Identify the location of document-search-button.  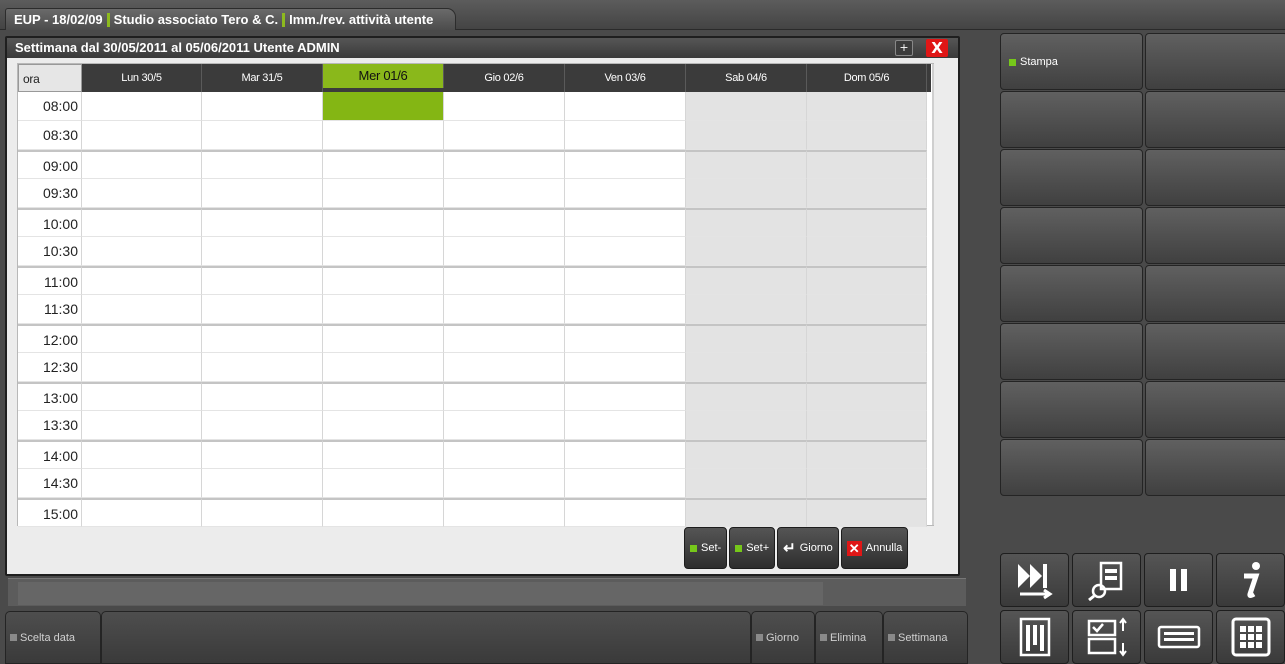
(1106, 580).